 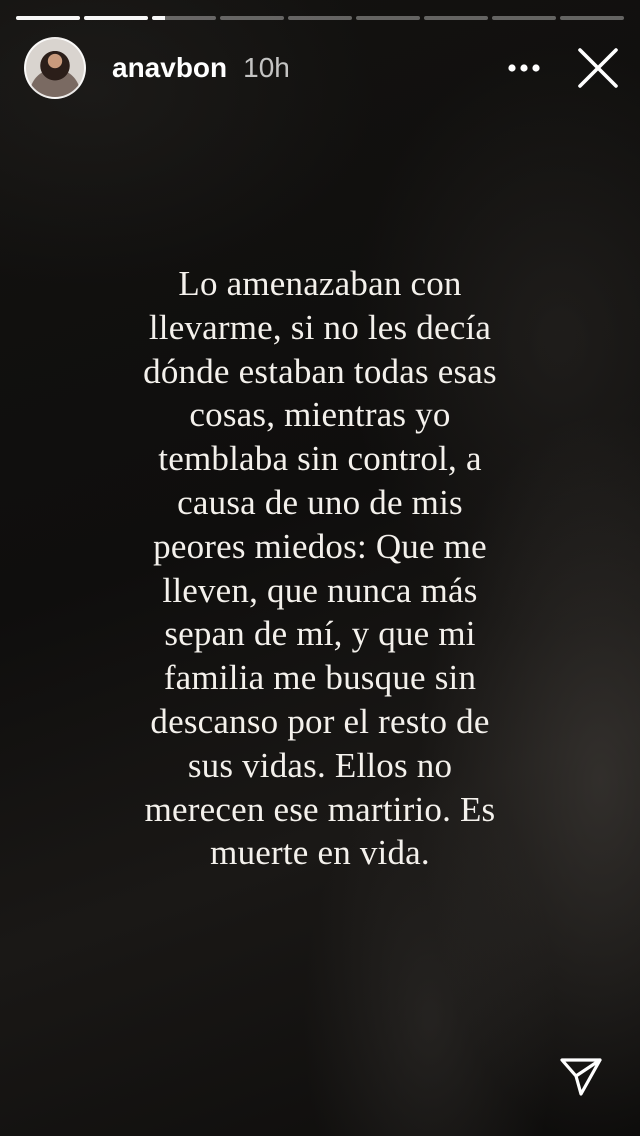 I want to click on close-icon, so click(x=598, y=68).